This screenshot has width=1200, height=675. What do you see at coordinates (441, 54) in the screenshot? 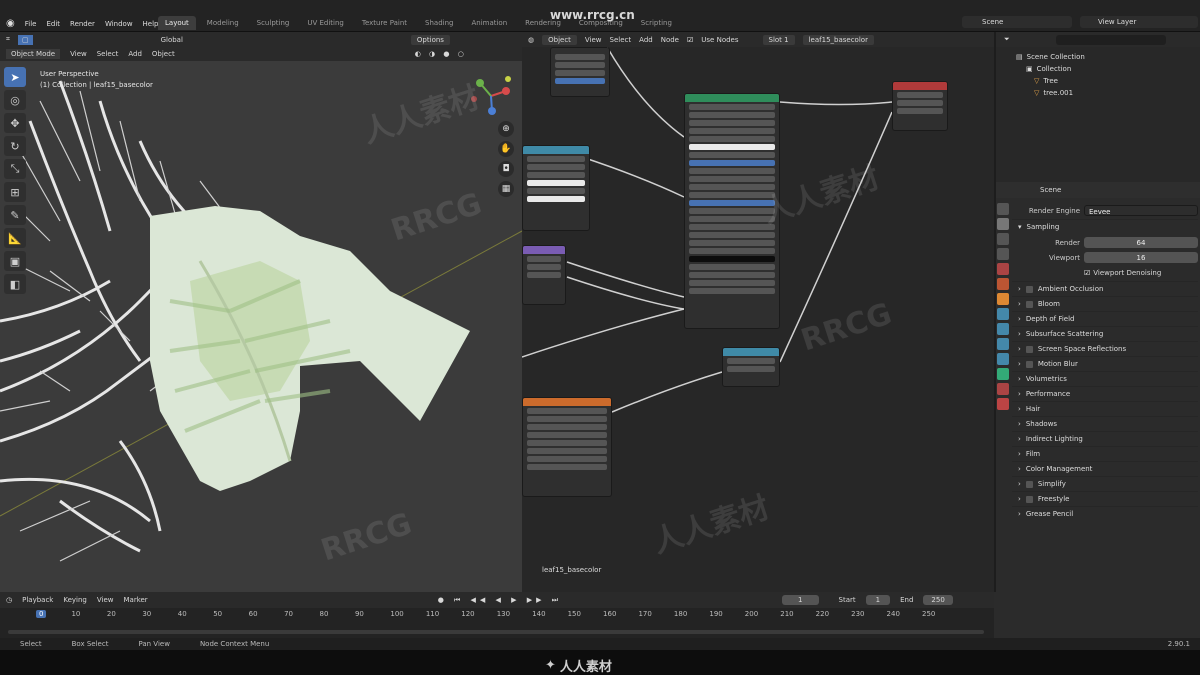
I see `shading-mode-icons: ◐ ◑ ● ○` at bounding box center [441, 54].